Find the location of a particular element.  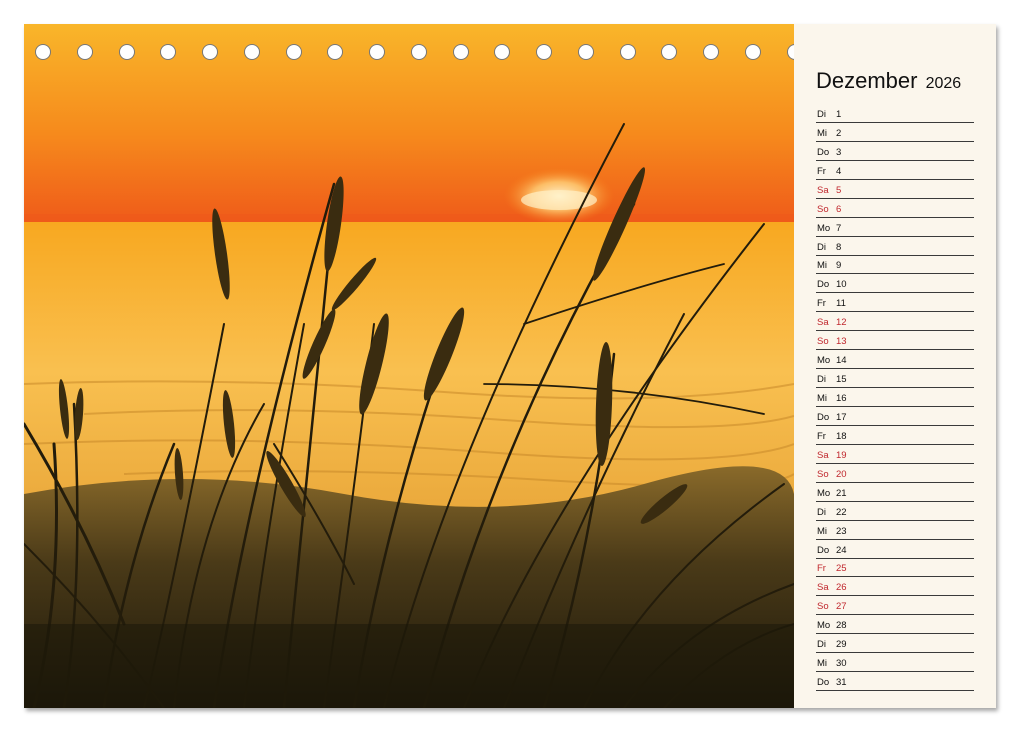

day-row: Fr 11 is located at coordinates (895, 303).